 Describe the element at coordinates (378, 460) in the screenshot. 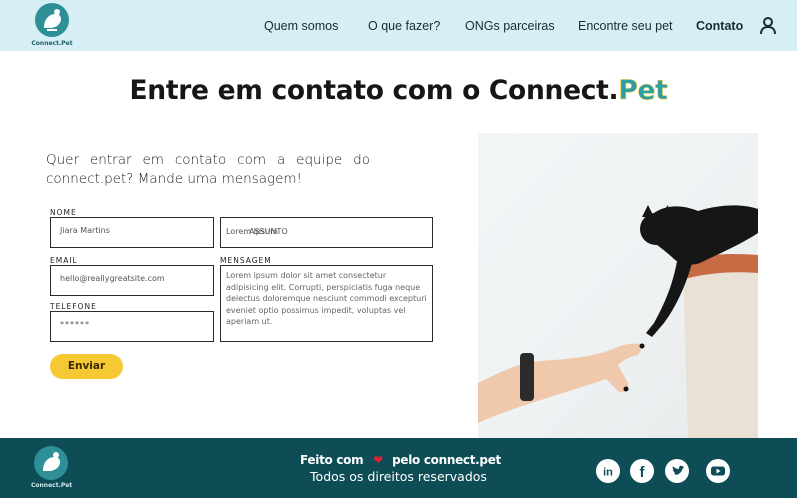

I see `heart-icon: ❤` at that location.